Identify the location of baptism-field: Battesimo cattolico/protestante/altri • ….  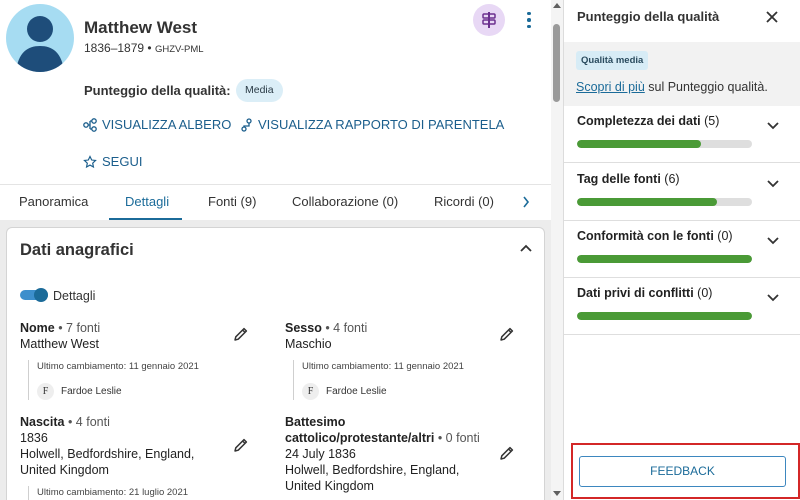
(382, 454).